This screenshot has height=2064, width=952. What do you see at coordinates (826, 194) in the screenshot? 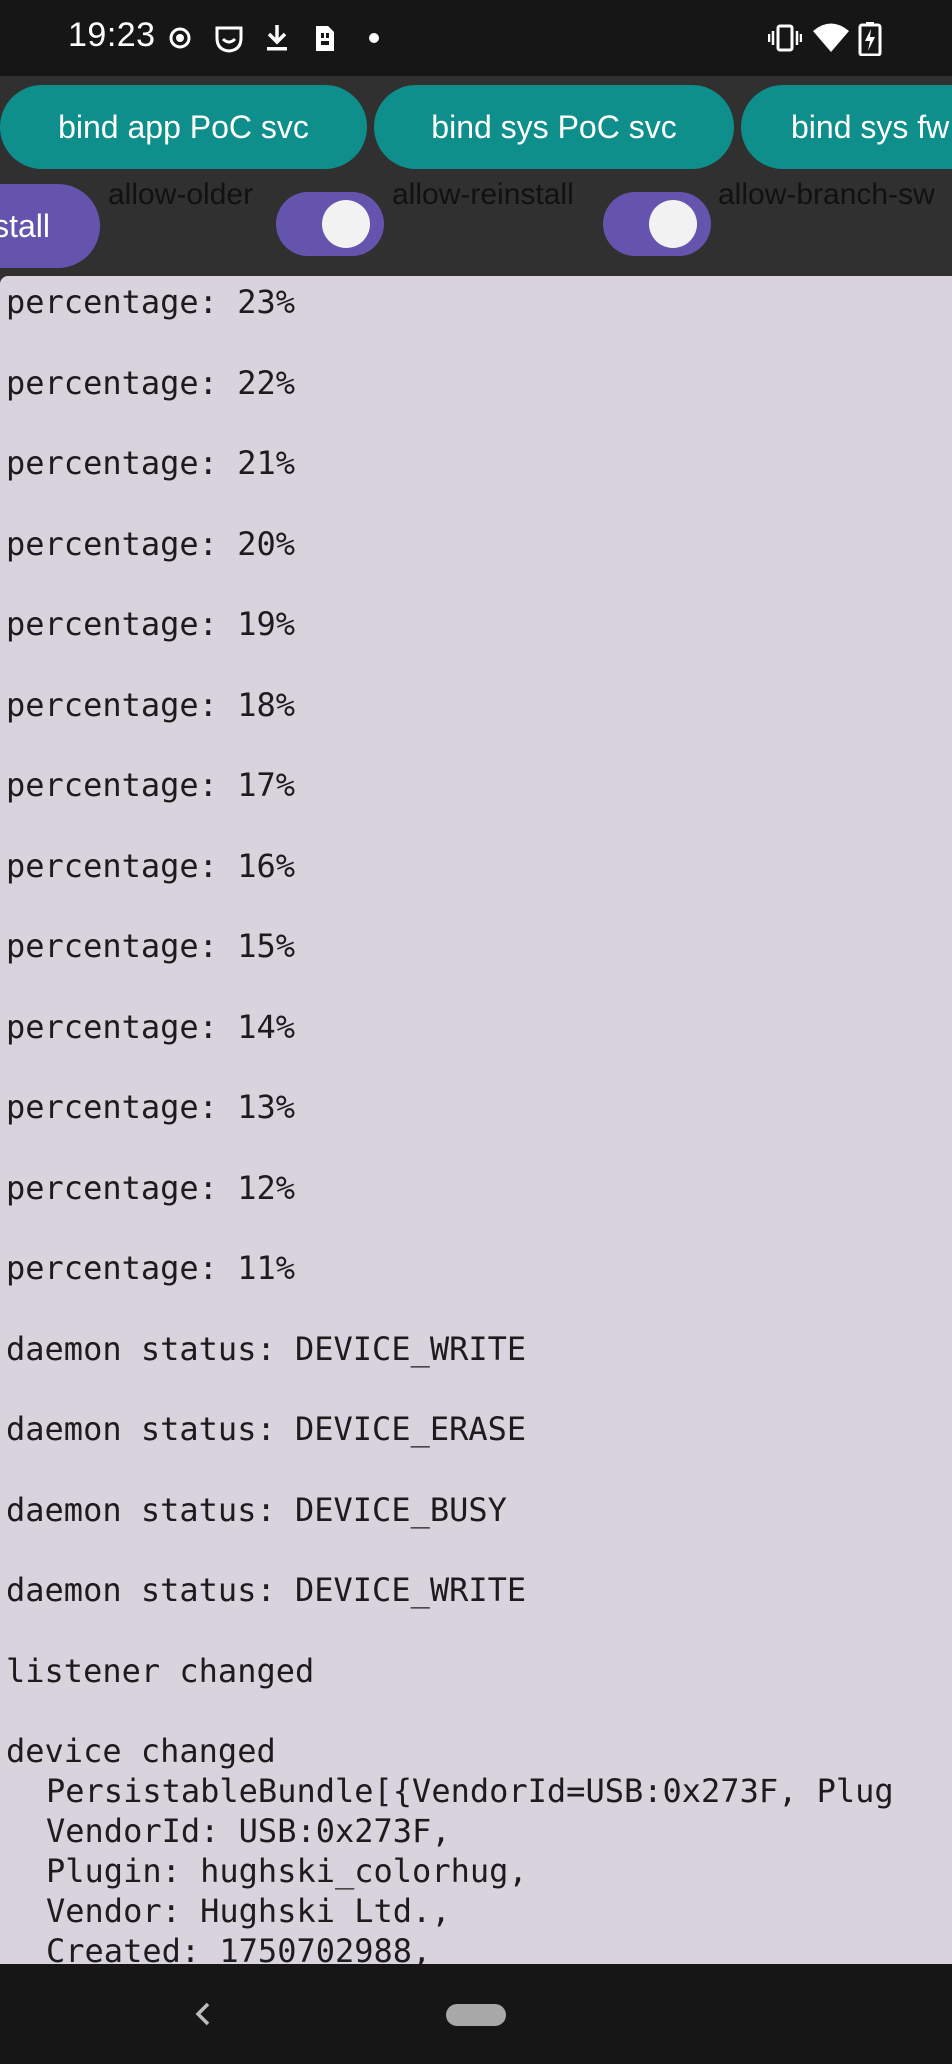
I see `allow-branch-switch-label: allow-branch-sw` at bounding box center [826, 194].